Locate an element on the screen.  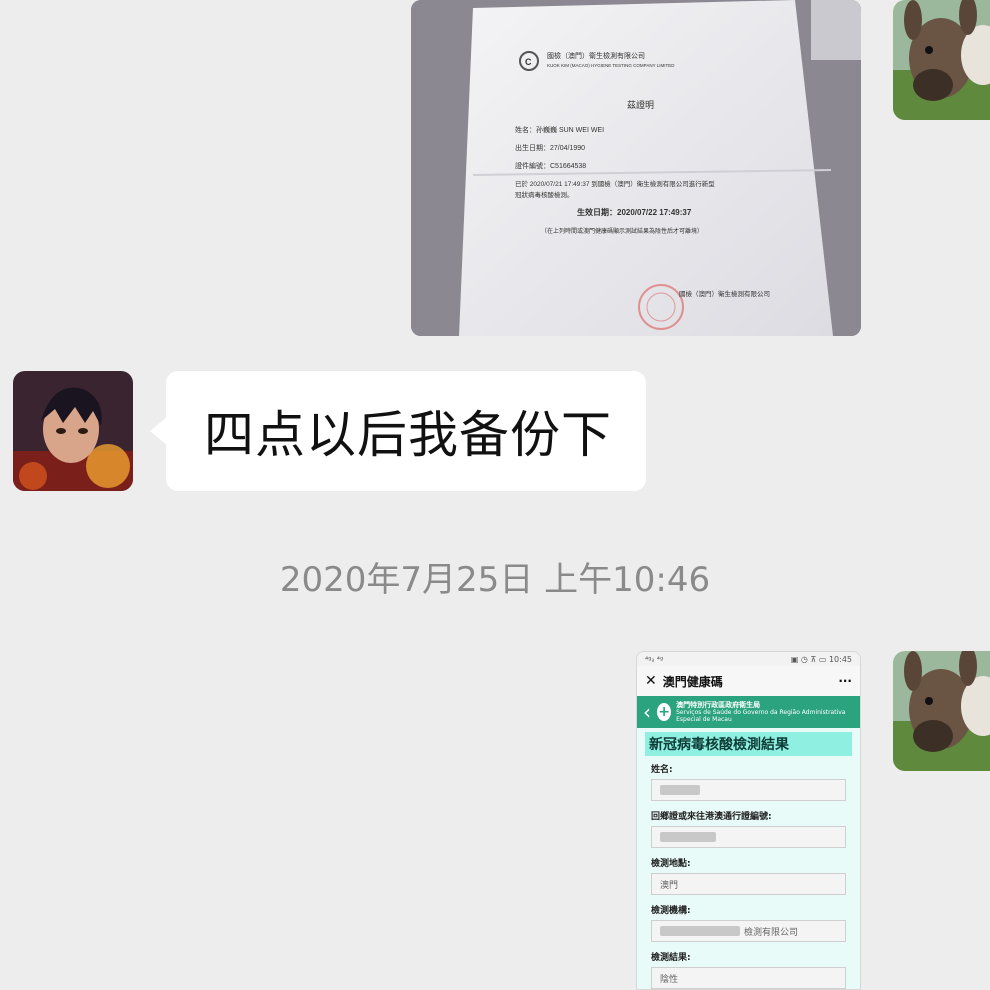
name-field is located at coordinates (748, 790).